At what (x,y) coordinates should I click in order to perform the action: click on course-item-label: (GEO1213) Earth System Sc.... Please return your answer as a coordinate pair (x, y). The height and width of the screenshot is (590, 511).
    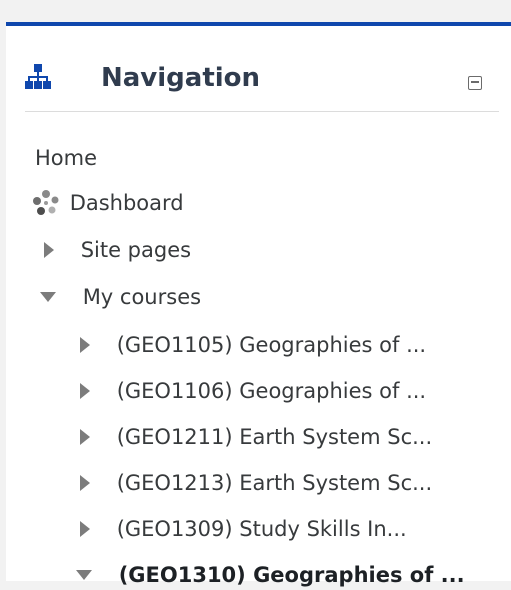
    Looking at the image, I should click on (274, 483).